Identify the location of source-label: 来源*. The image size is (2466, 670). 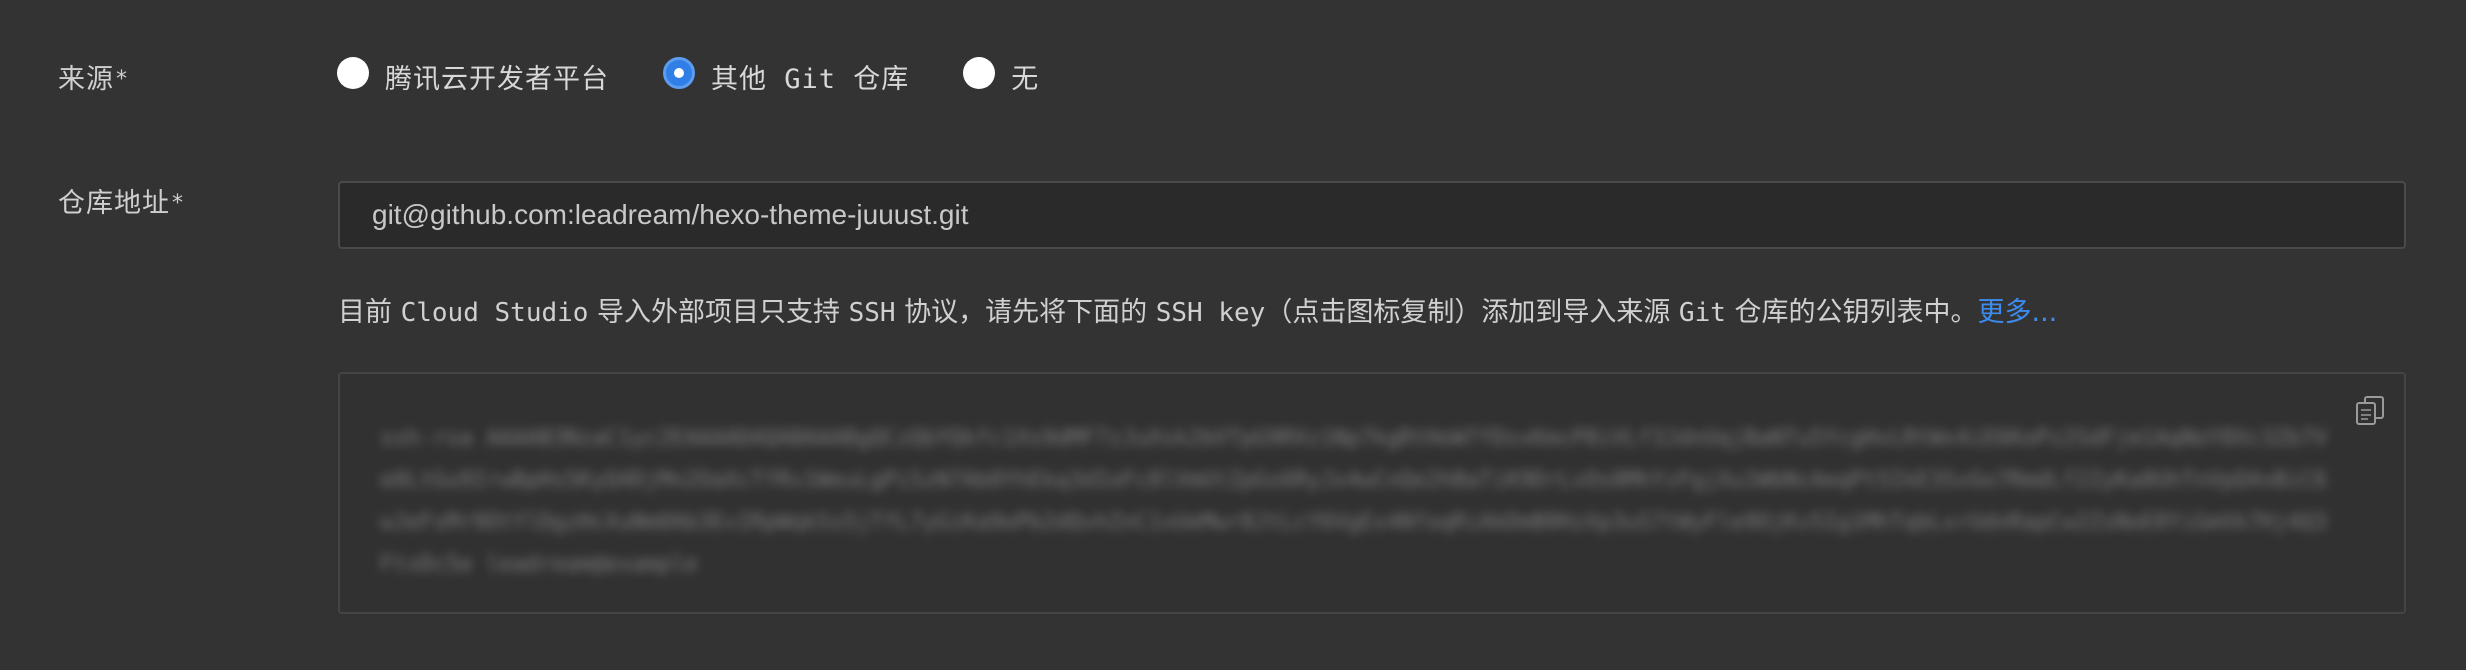
(93, 76).